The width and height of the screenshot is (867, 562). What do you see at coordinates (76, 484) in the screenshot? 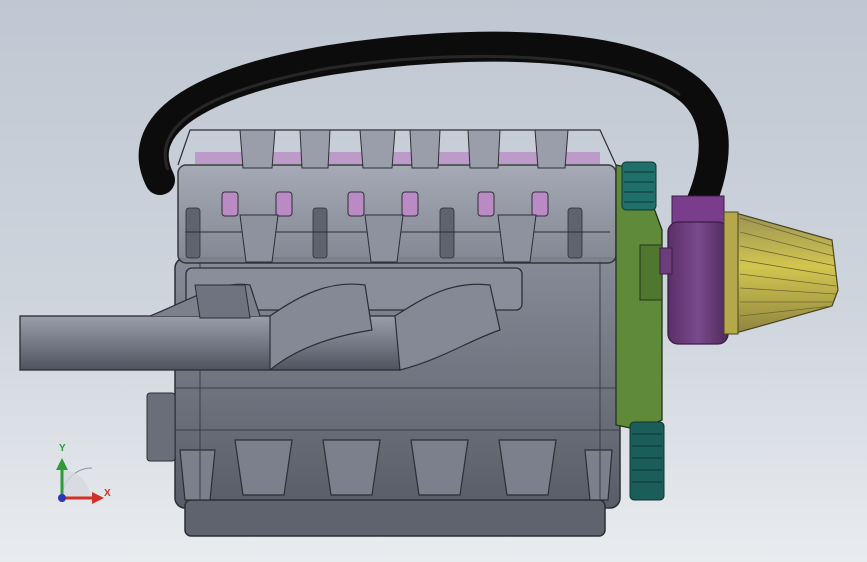
I see `triad-shading` at bounding box center [76, 484].